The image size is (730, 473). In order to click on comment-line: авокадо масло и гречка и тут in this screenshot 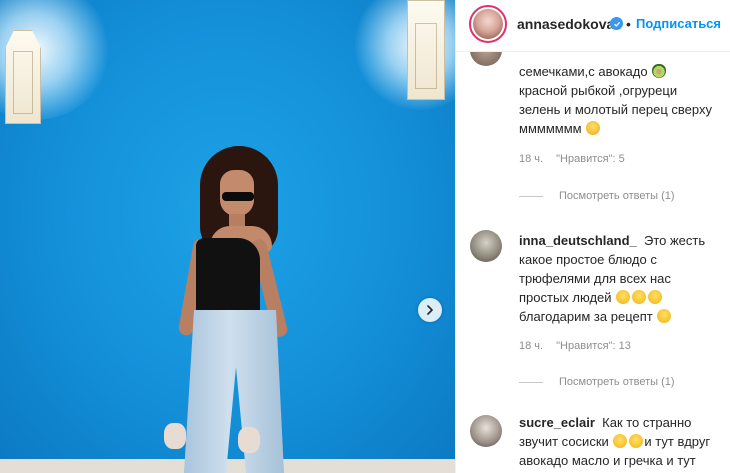, I will do `click(607, 460)`.